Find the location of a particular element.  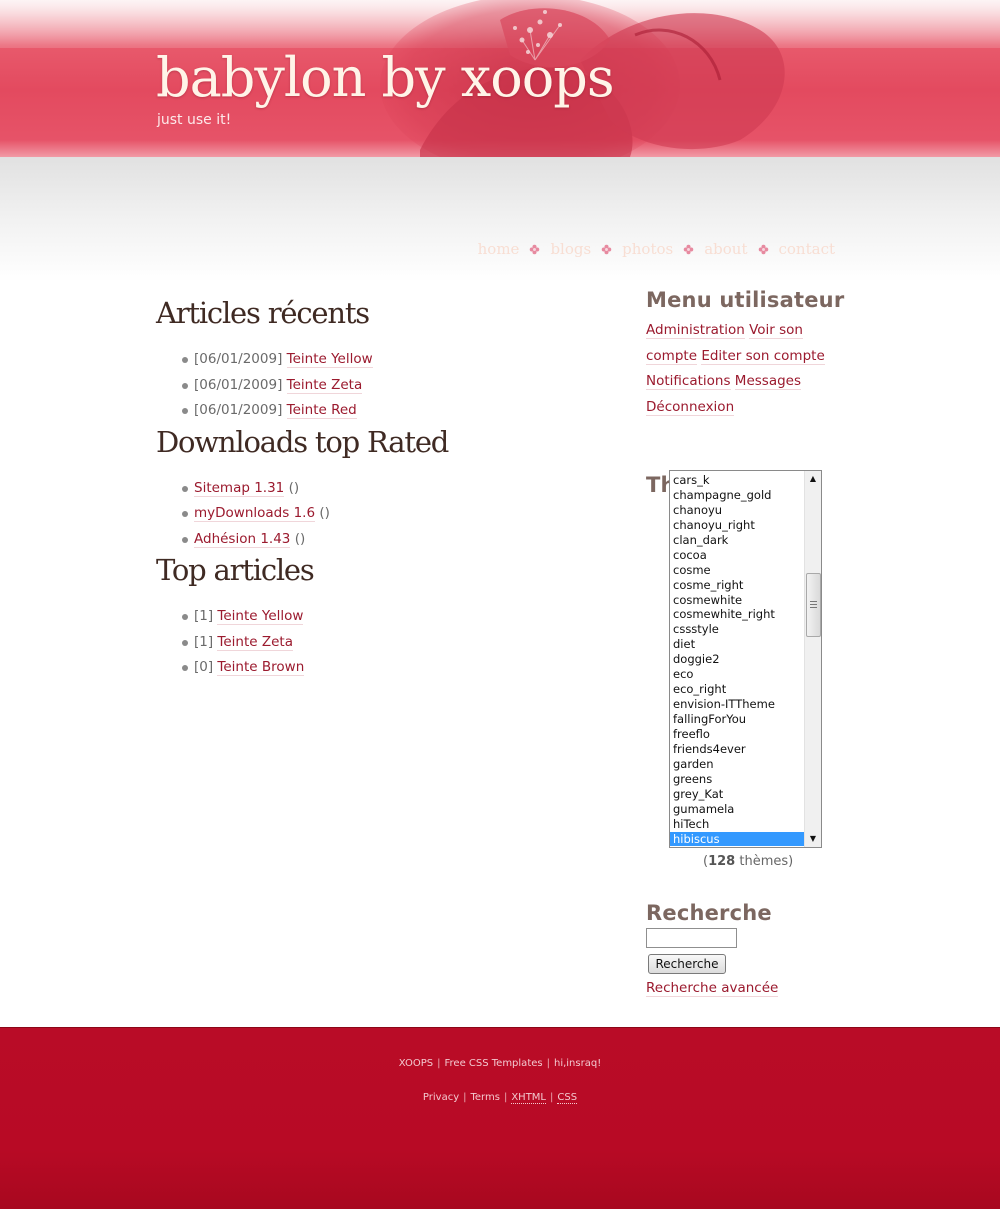

advanced-search-link: Recherche avancée is located at coordinates (712, 988).